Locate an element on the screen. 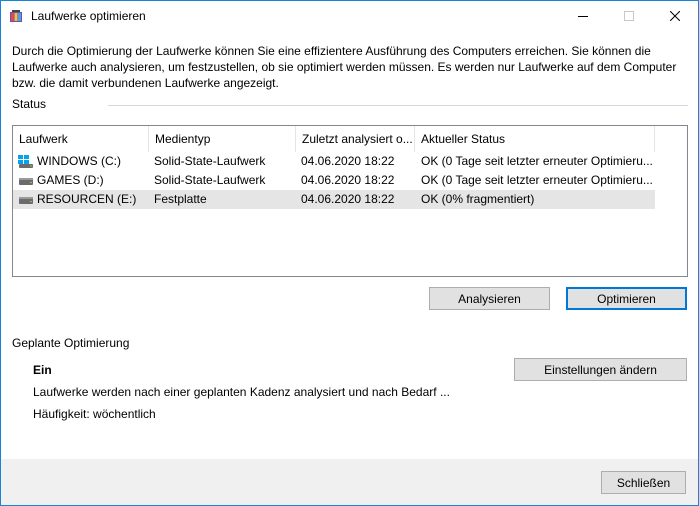 This screenshot has height=506, width=699. footer-bar: Schließen is located at coordinates (349, 482).